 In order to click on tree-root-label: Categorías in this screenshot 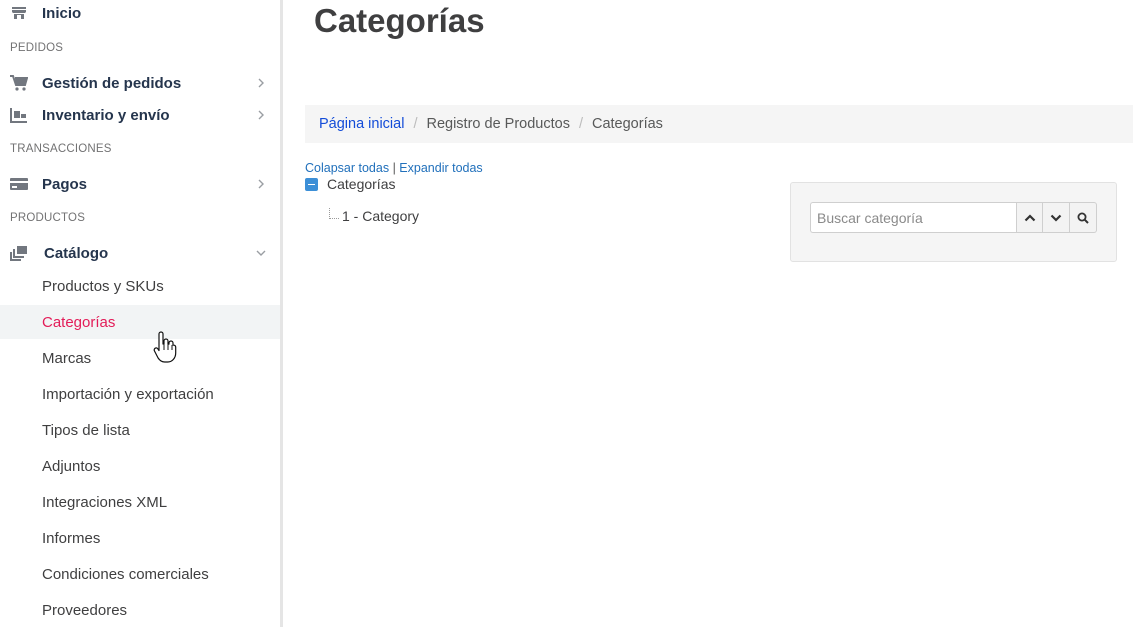, I will do `click(361, 184)`.